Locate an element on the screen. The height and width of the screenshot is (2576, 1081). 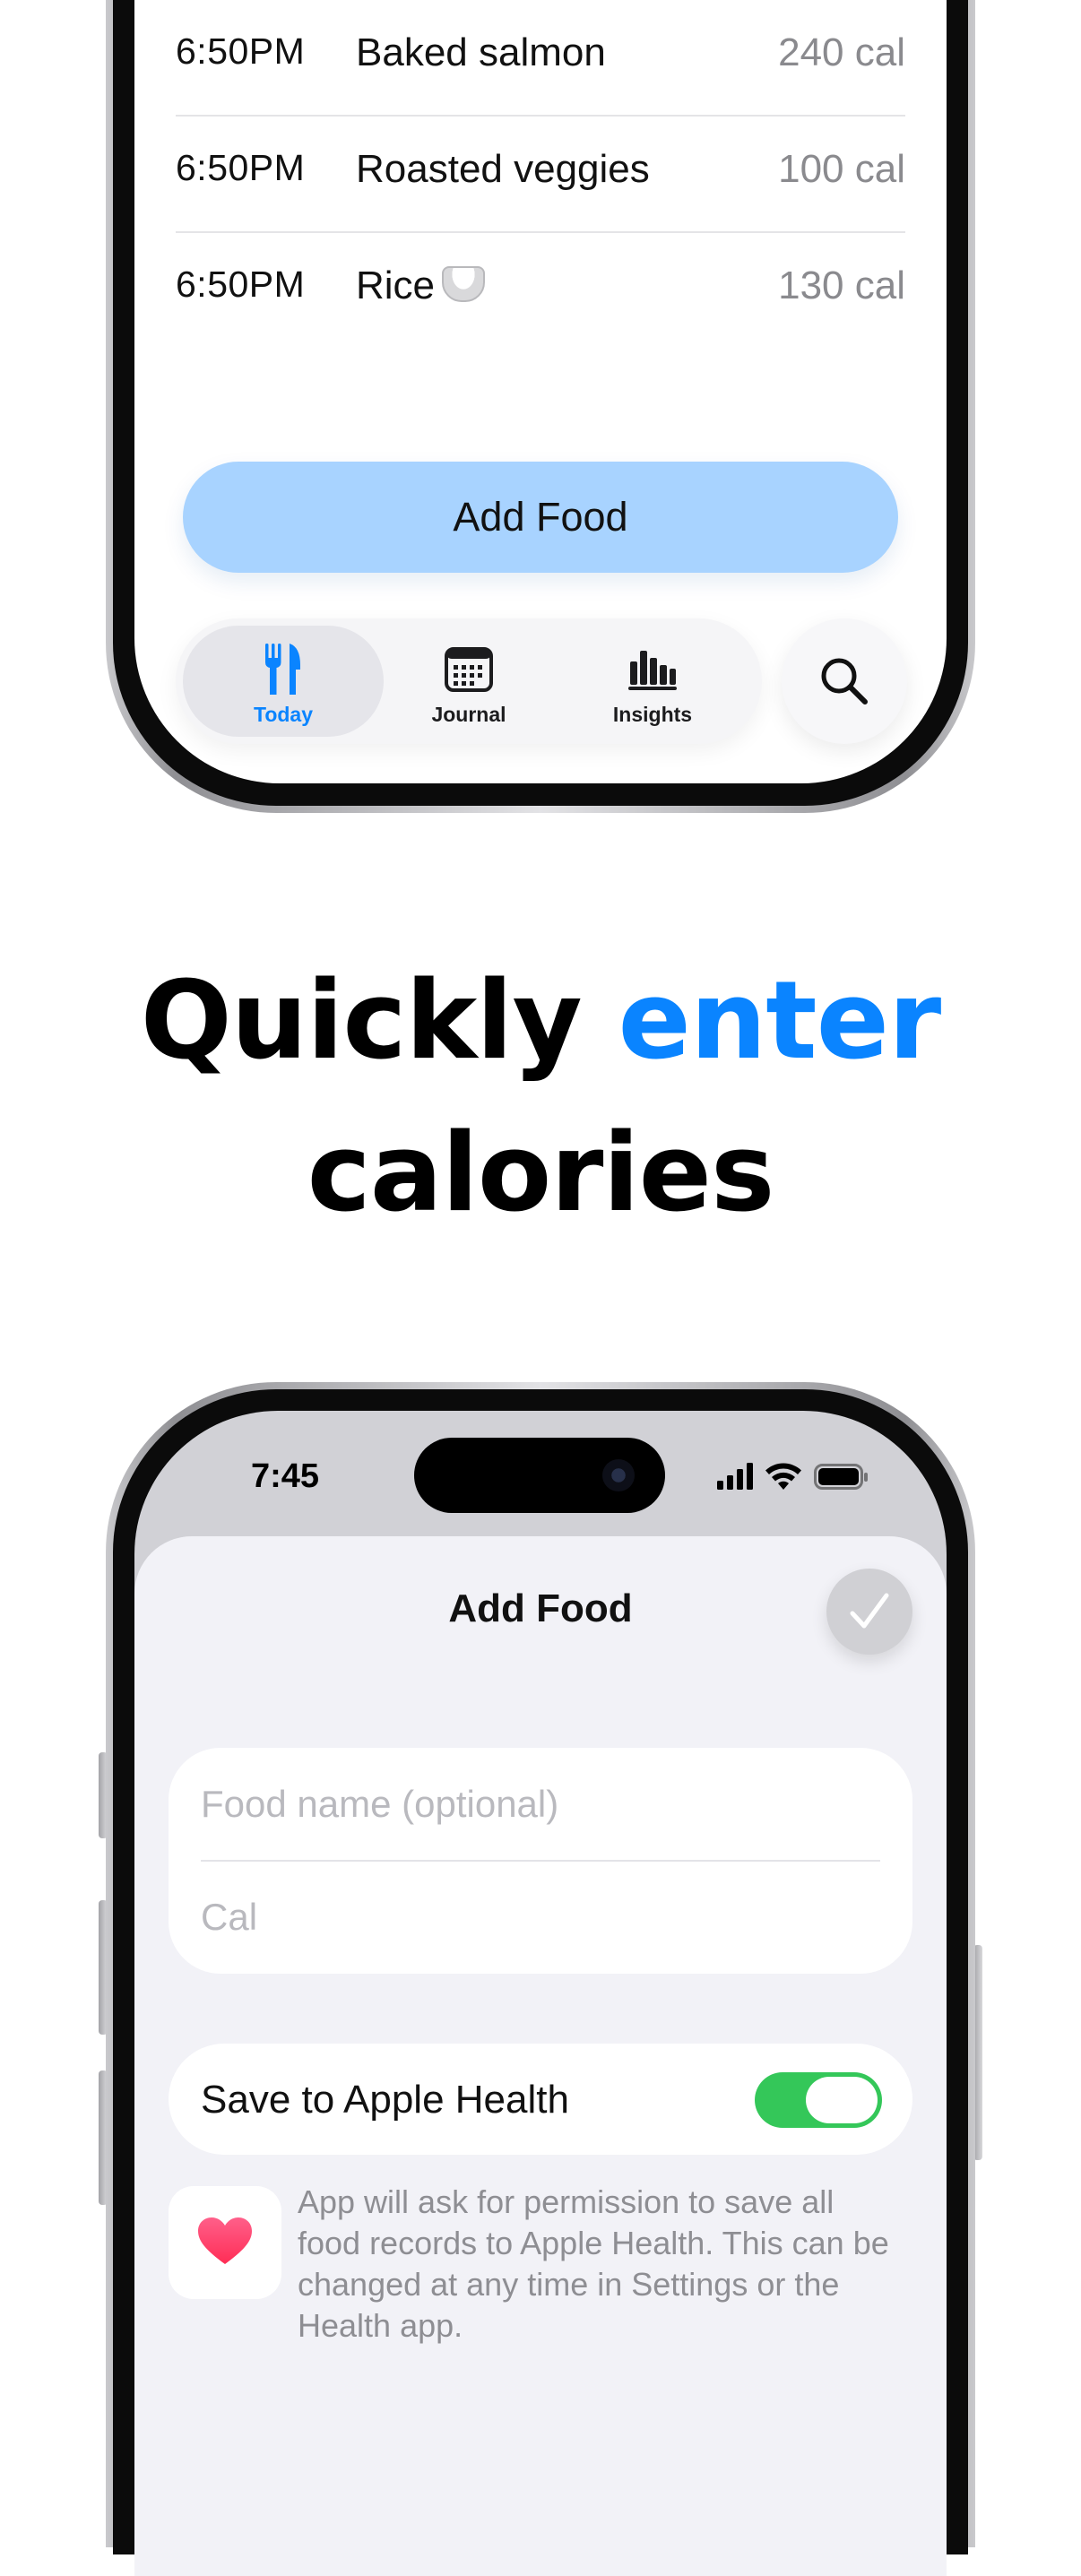
entry-calories: 240 cal is located at coordinates (841, 52).